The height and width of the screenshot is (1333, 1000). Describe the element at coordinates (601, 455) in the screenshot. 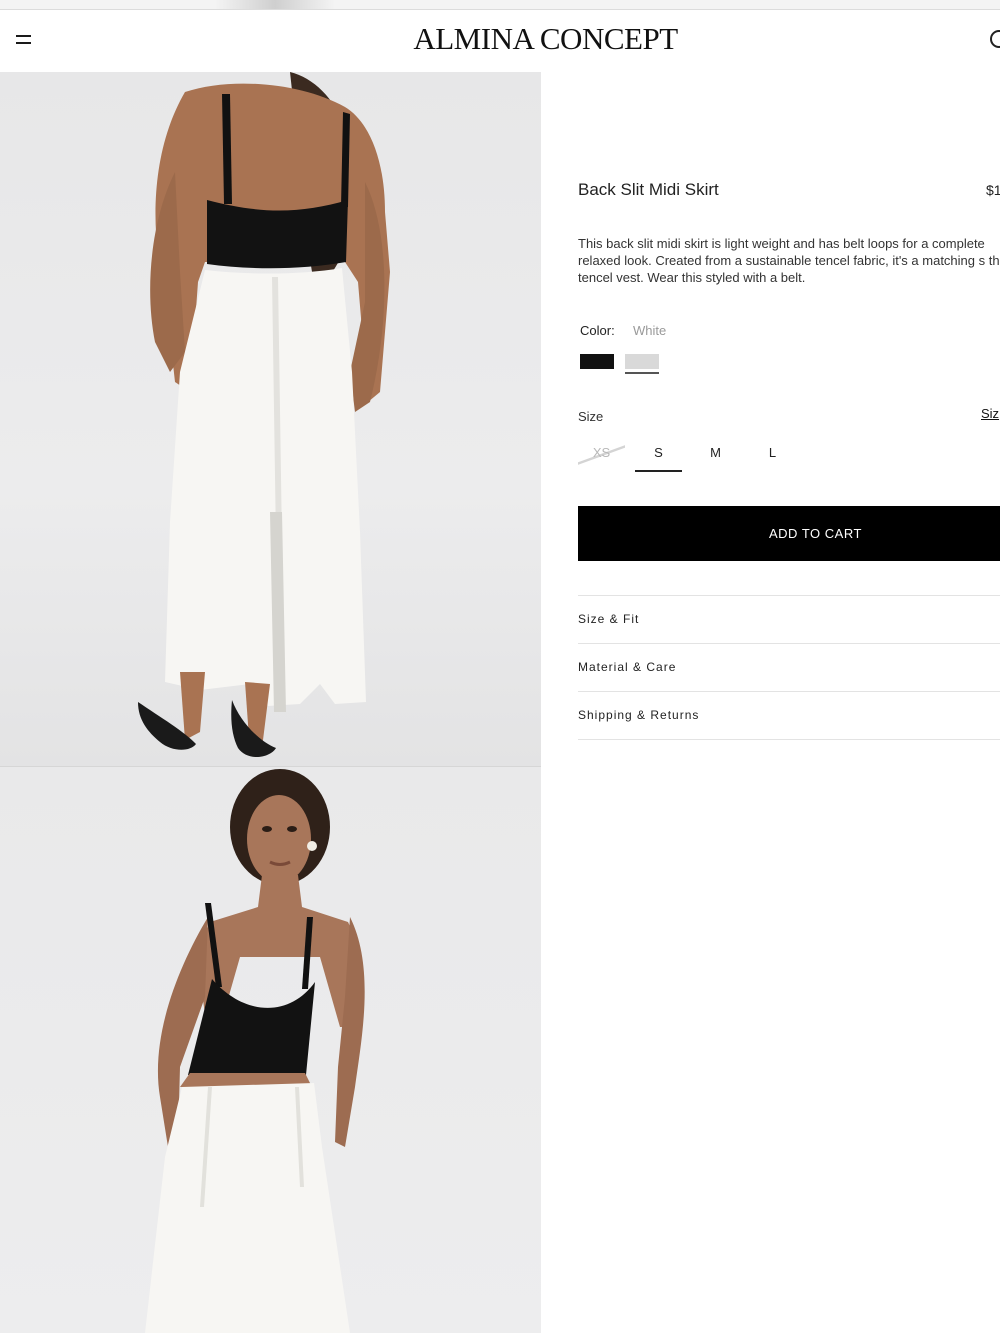

I see `size-option-xs: XS` at that location.